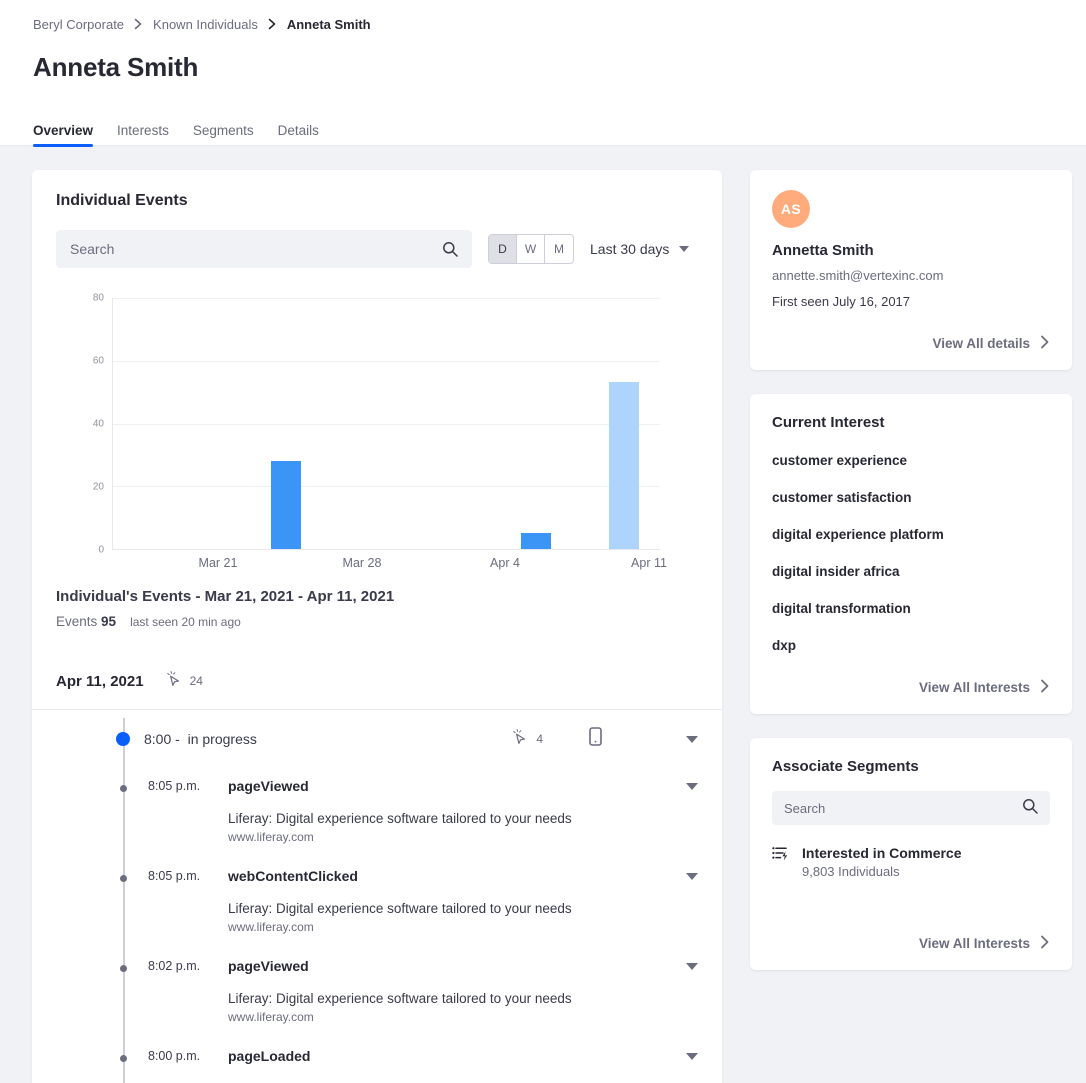 The image size is (1086, 1083). I want to click on view-all-segments-link: View All Interests, so click(911, 943).